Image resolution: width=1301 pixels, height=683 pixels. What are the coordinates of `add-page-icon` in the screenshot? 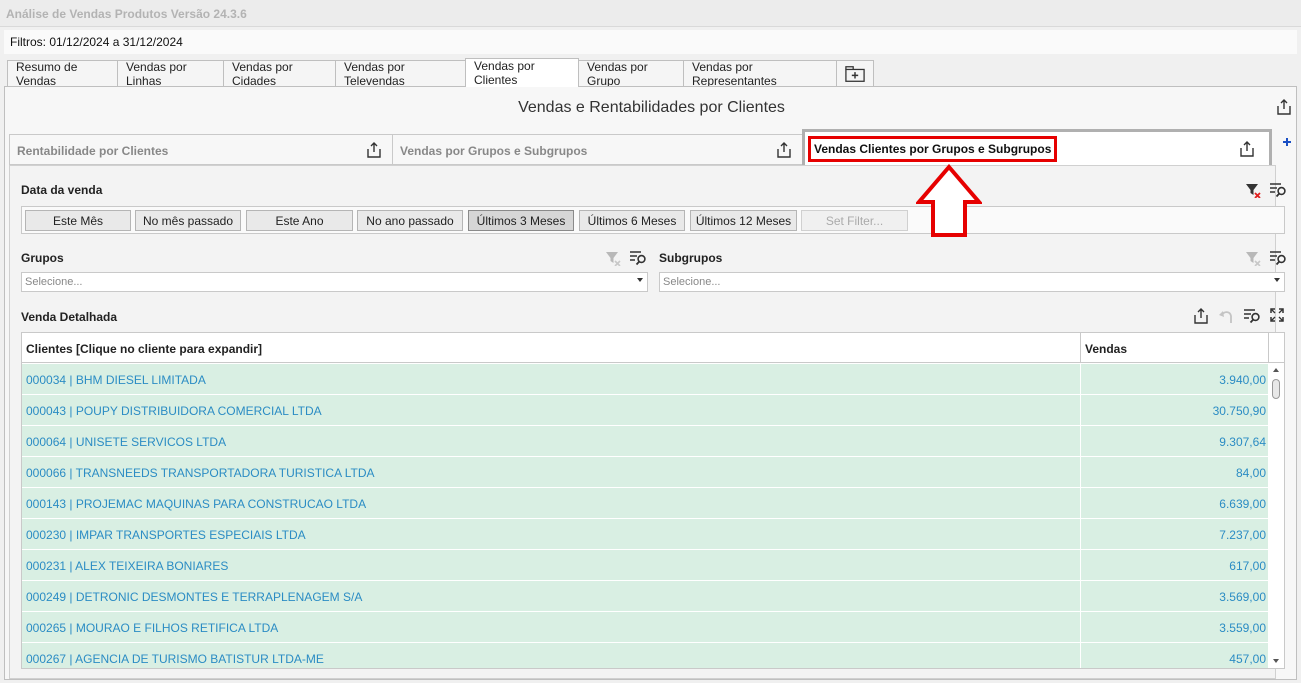 It's located at (855, 74).